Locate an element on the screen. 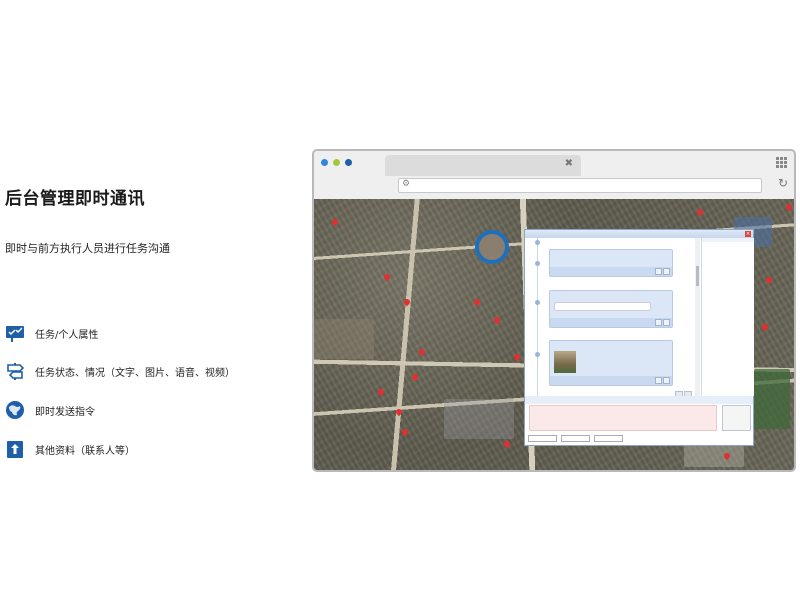 This screenshot has height=600, width=800. message-input is located at coordinates (623, 418).